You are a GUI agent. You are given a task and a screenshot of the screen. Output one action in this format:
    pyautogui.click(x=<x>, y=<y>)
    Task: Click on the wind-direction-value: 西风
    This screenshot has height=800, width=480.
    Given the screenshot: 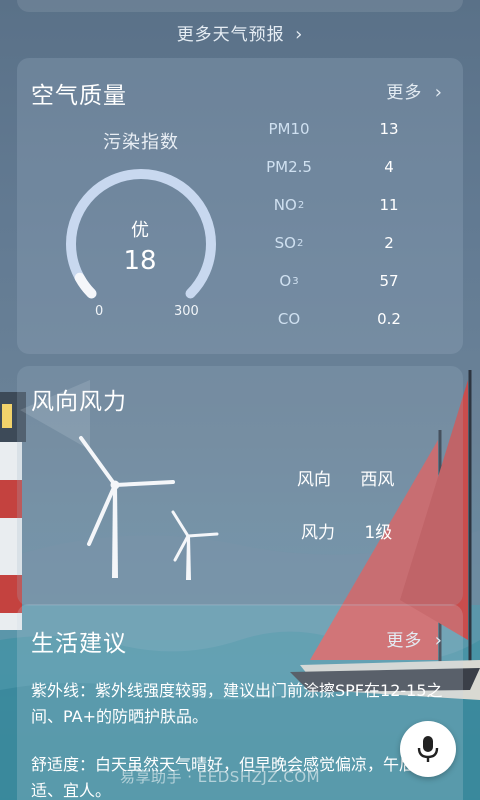 What is the action you would take?
    pyautogui.click(x=377, y=480)
    